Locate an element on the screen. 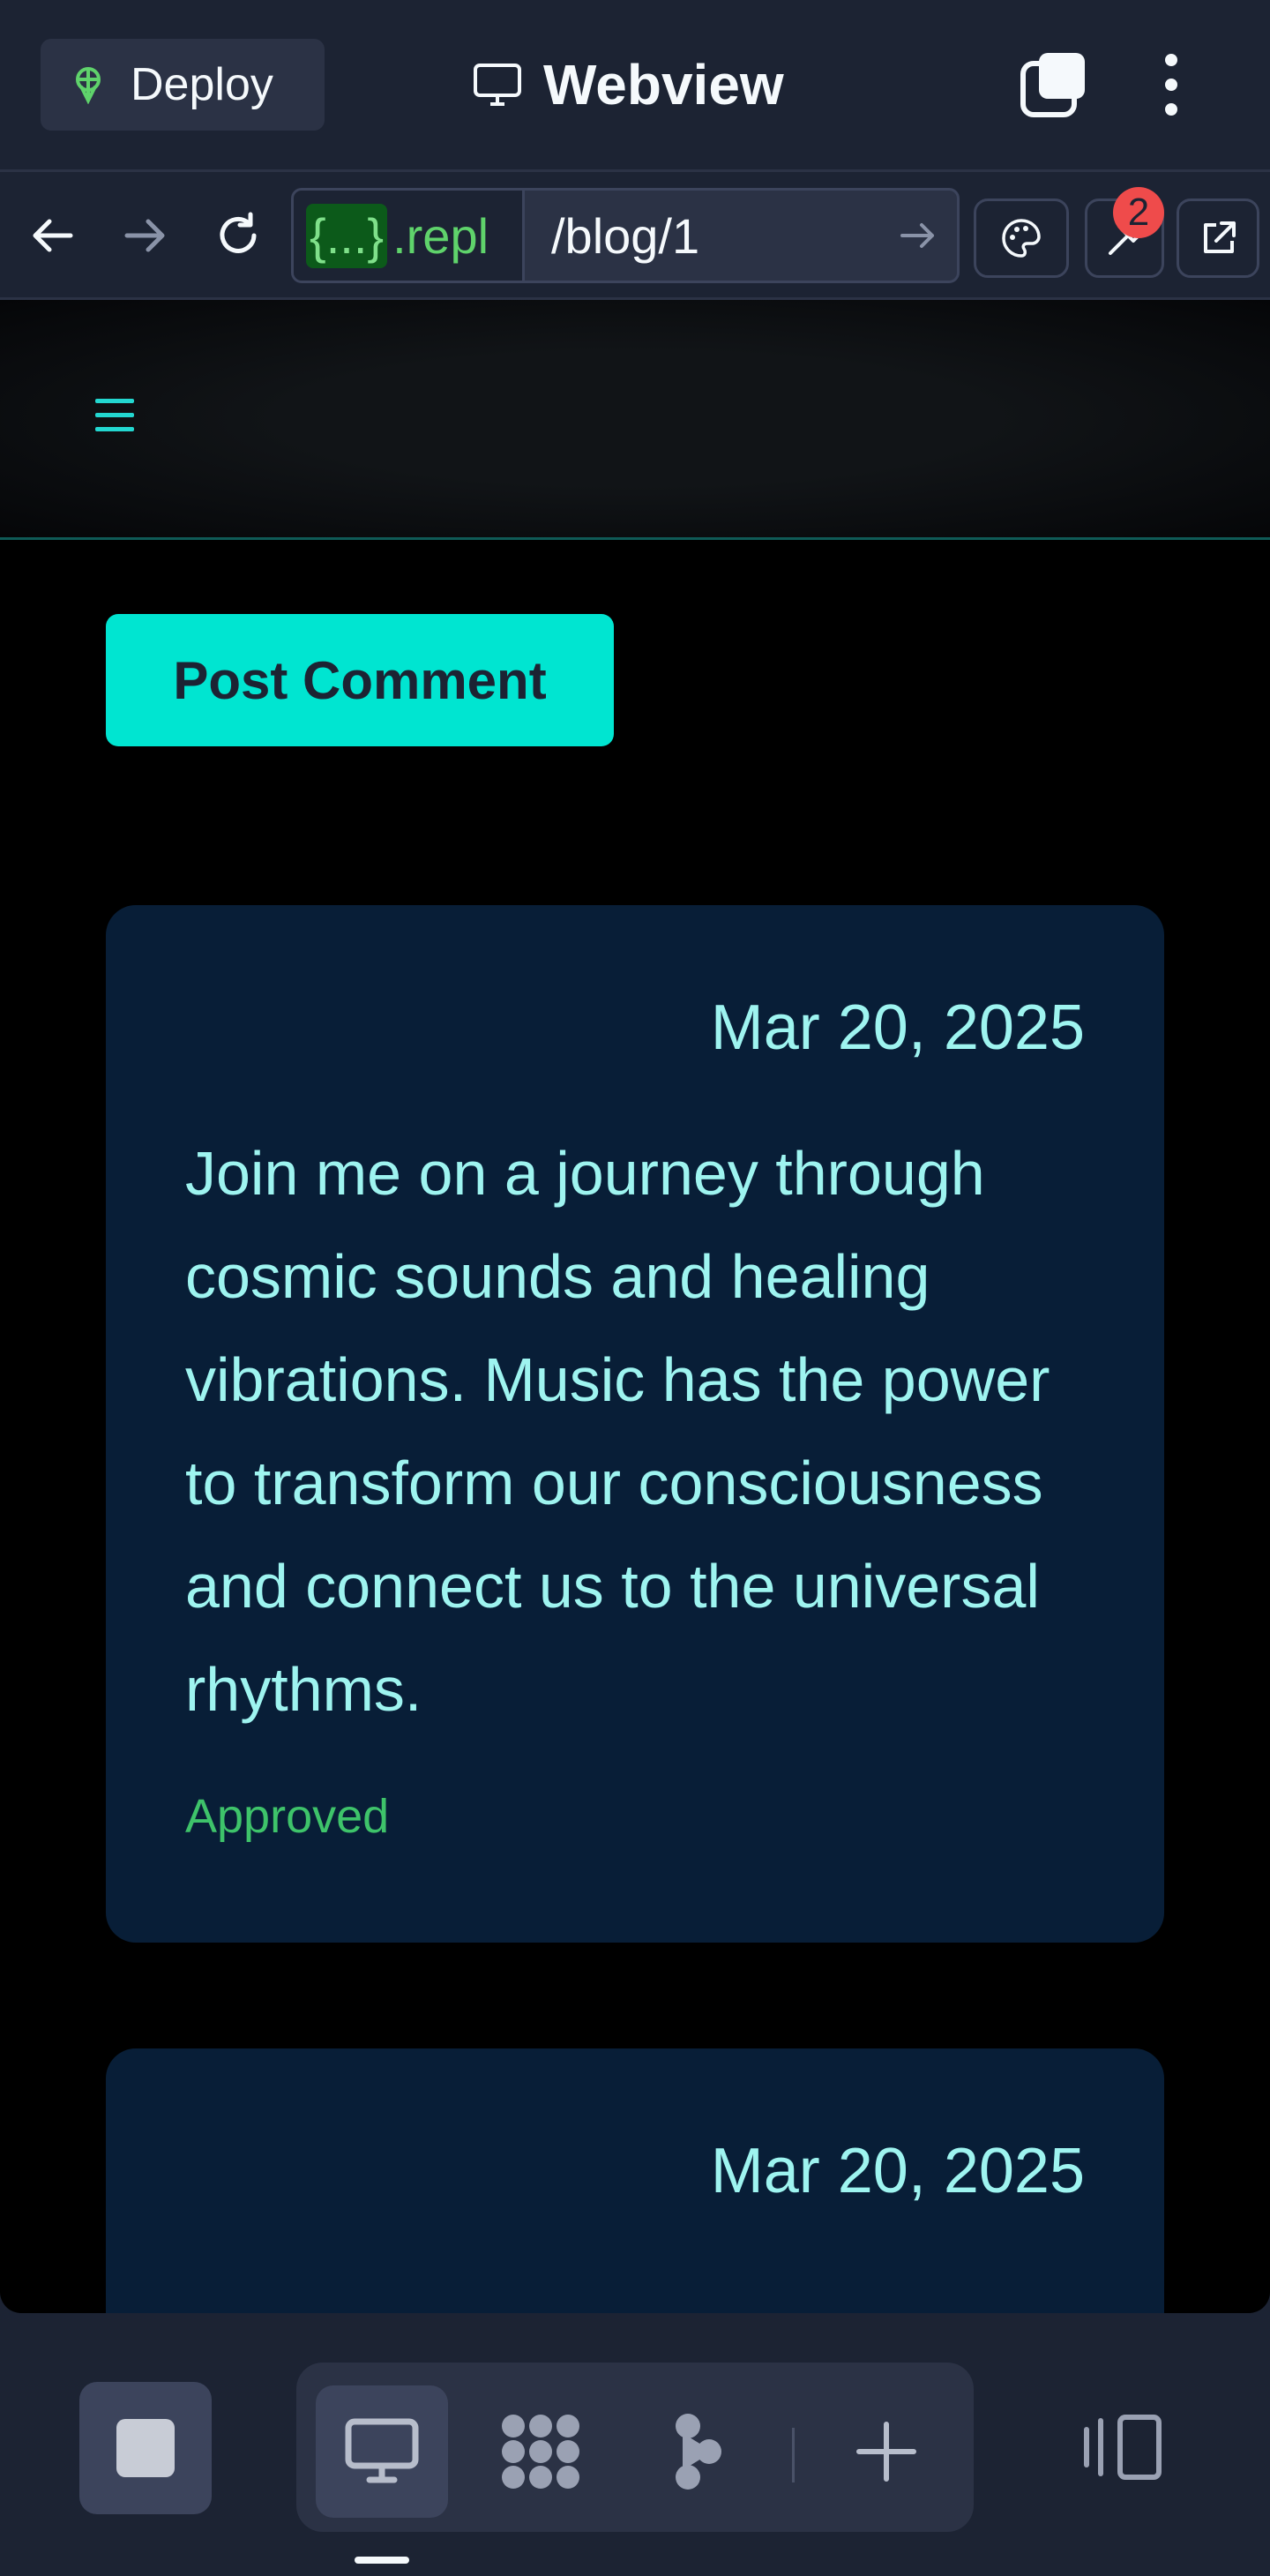 The width and height of the screenshot is (1270, 2576). plus-icon is located at coordinates (886, 2452).